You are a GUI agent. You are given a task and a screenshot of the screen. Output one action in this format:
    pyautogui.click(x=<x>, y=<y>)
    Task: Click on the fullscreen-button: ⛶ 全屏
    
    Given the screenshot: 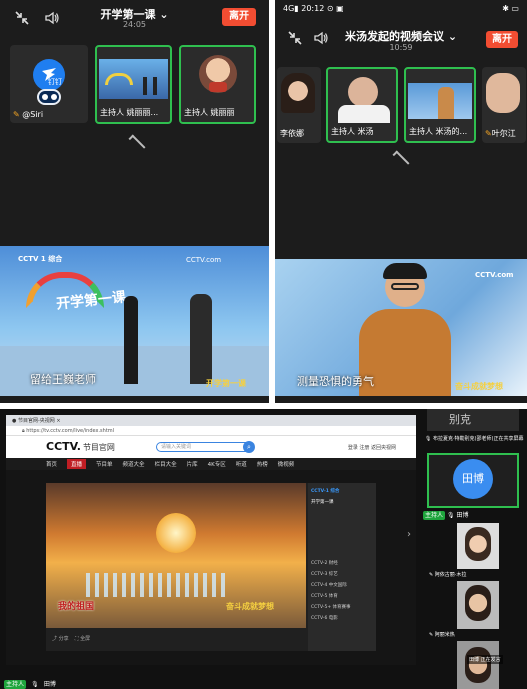 What is the action you would take?
    pyautogui.click(x=82, y=639)
    